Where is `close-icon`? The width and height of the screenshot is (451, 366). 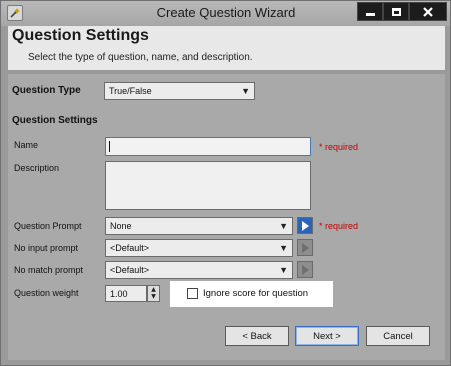
close-icon is located at coordinates (428, 11).